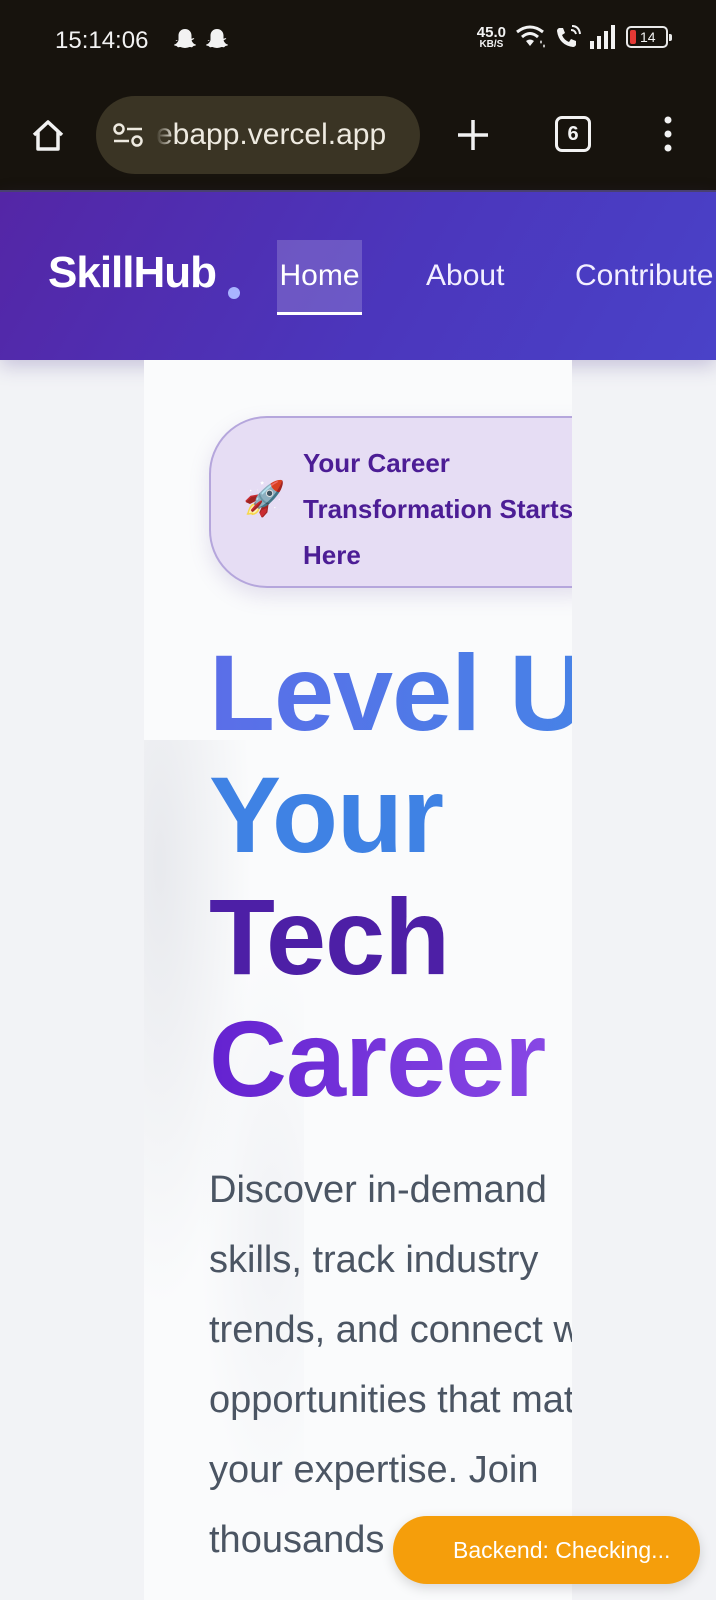 Image resolution: width=716 pixels, height=1600 pixels. What do you see at coordinates (390, 693) in the screenshot?
I see `hero-title-line-1: Level Up` at bounding box center [390, 693].